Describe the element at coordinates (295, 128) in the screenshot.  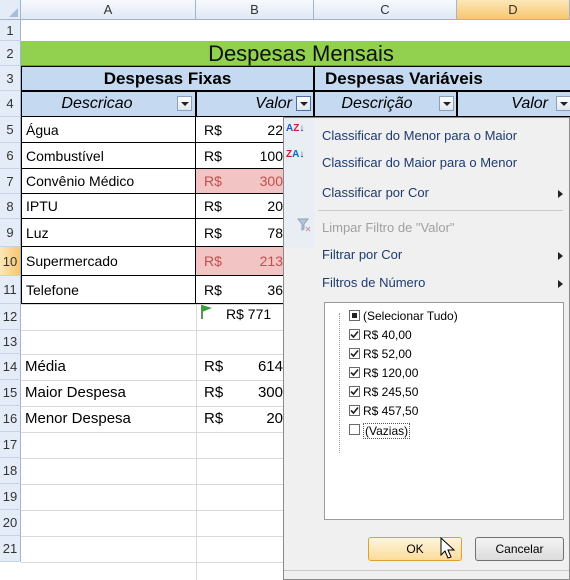
I see `sort-asc-icon: AZ↓` at that location.